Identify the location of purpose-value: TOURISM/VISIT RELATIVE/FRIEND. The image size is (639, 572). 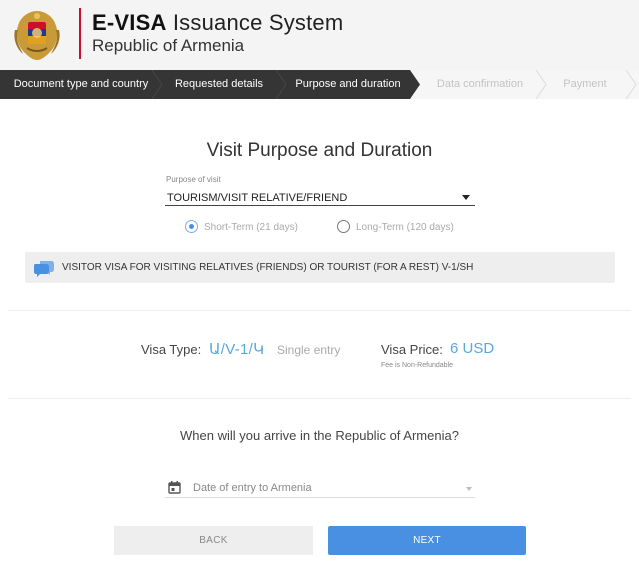
(257, 198).